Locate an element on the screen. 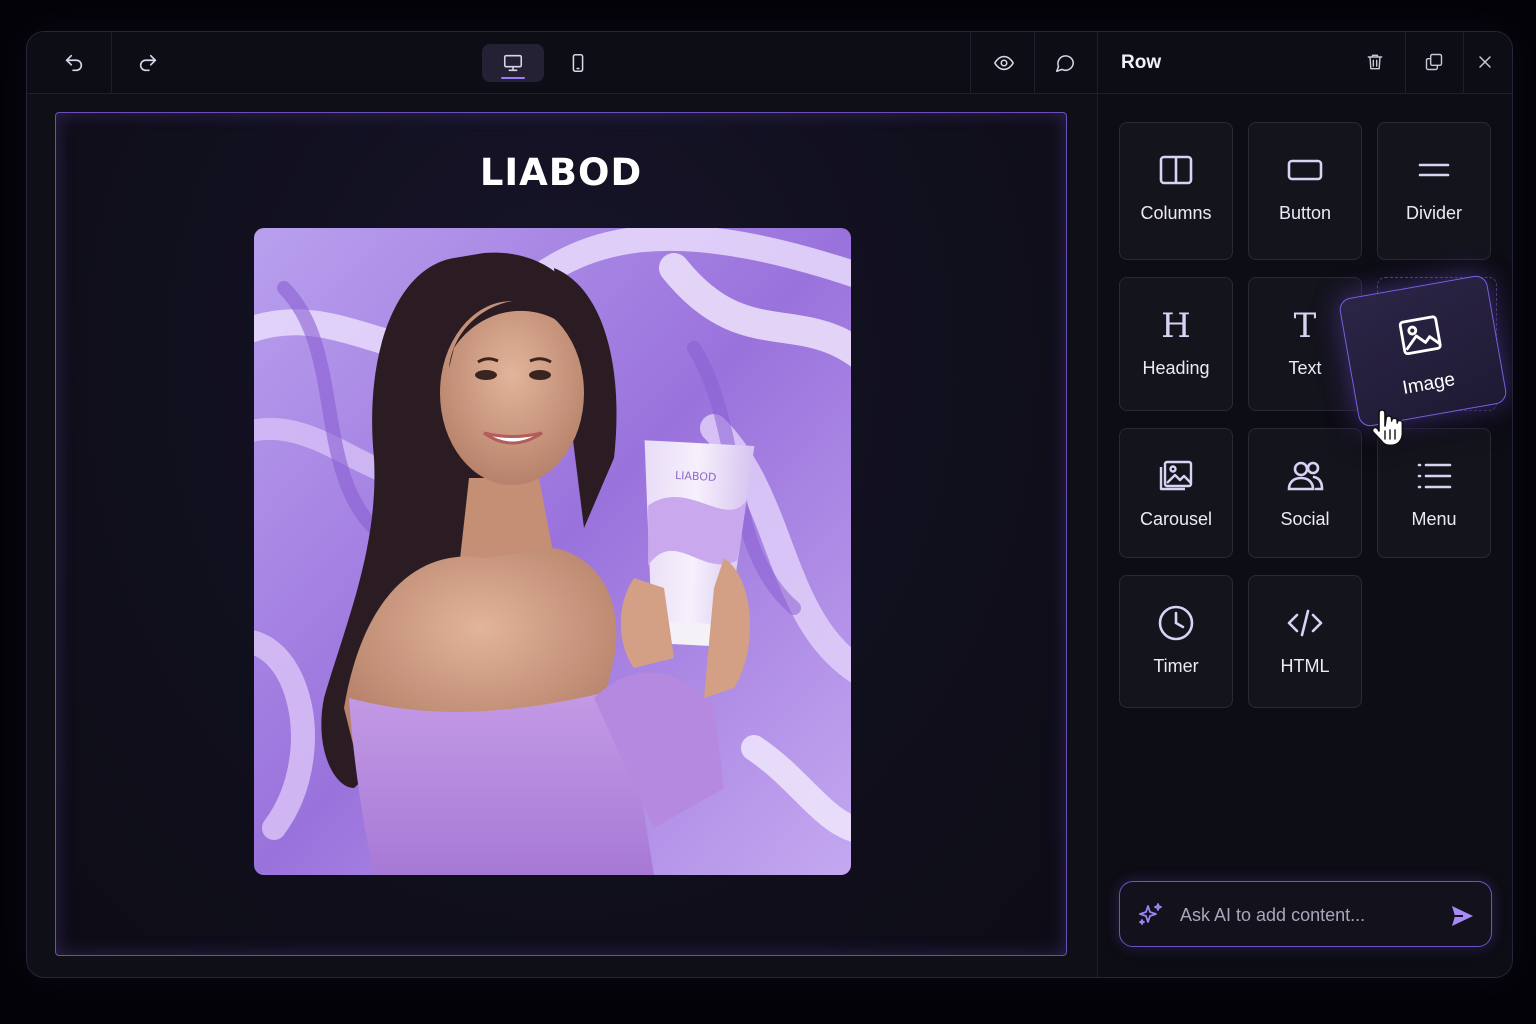 This screenshot has height=1024, width=1536. image-icon is located at coordinates (1421, 338).